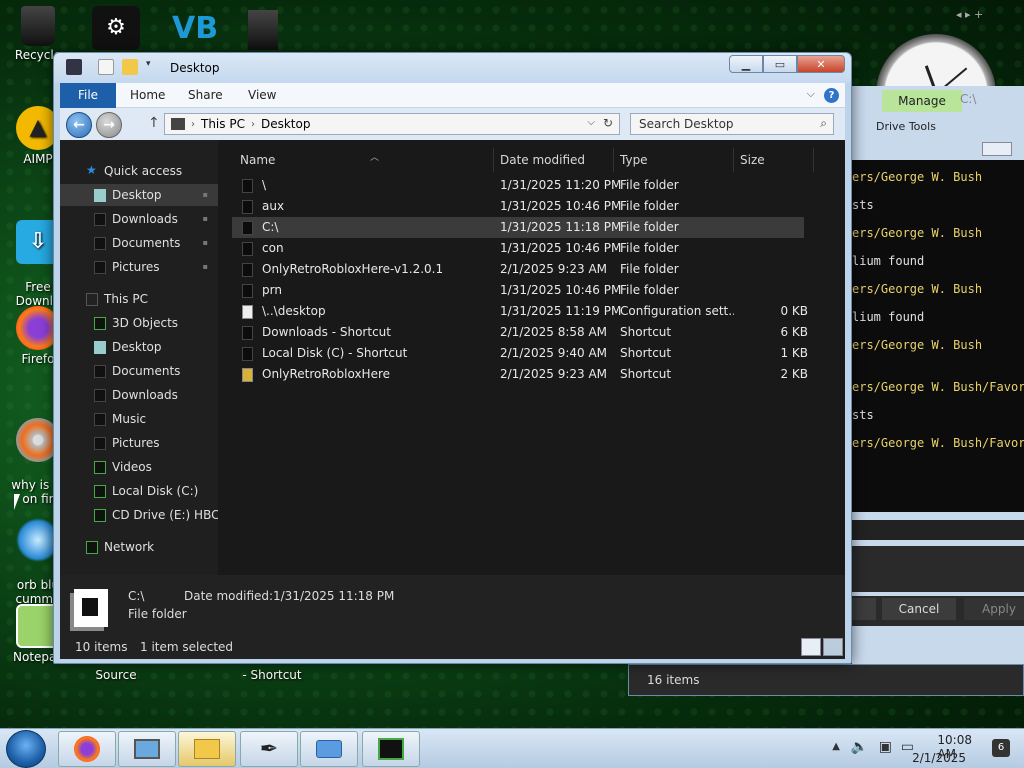 The height and width of the screenshot is (768, 1024). I want to click on steam-icon: ⚙, so click(116, 28).